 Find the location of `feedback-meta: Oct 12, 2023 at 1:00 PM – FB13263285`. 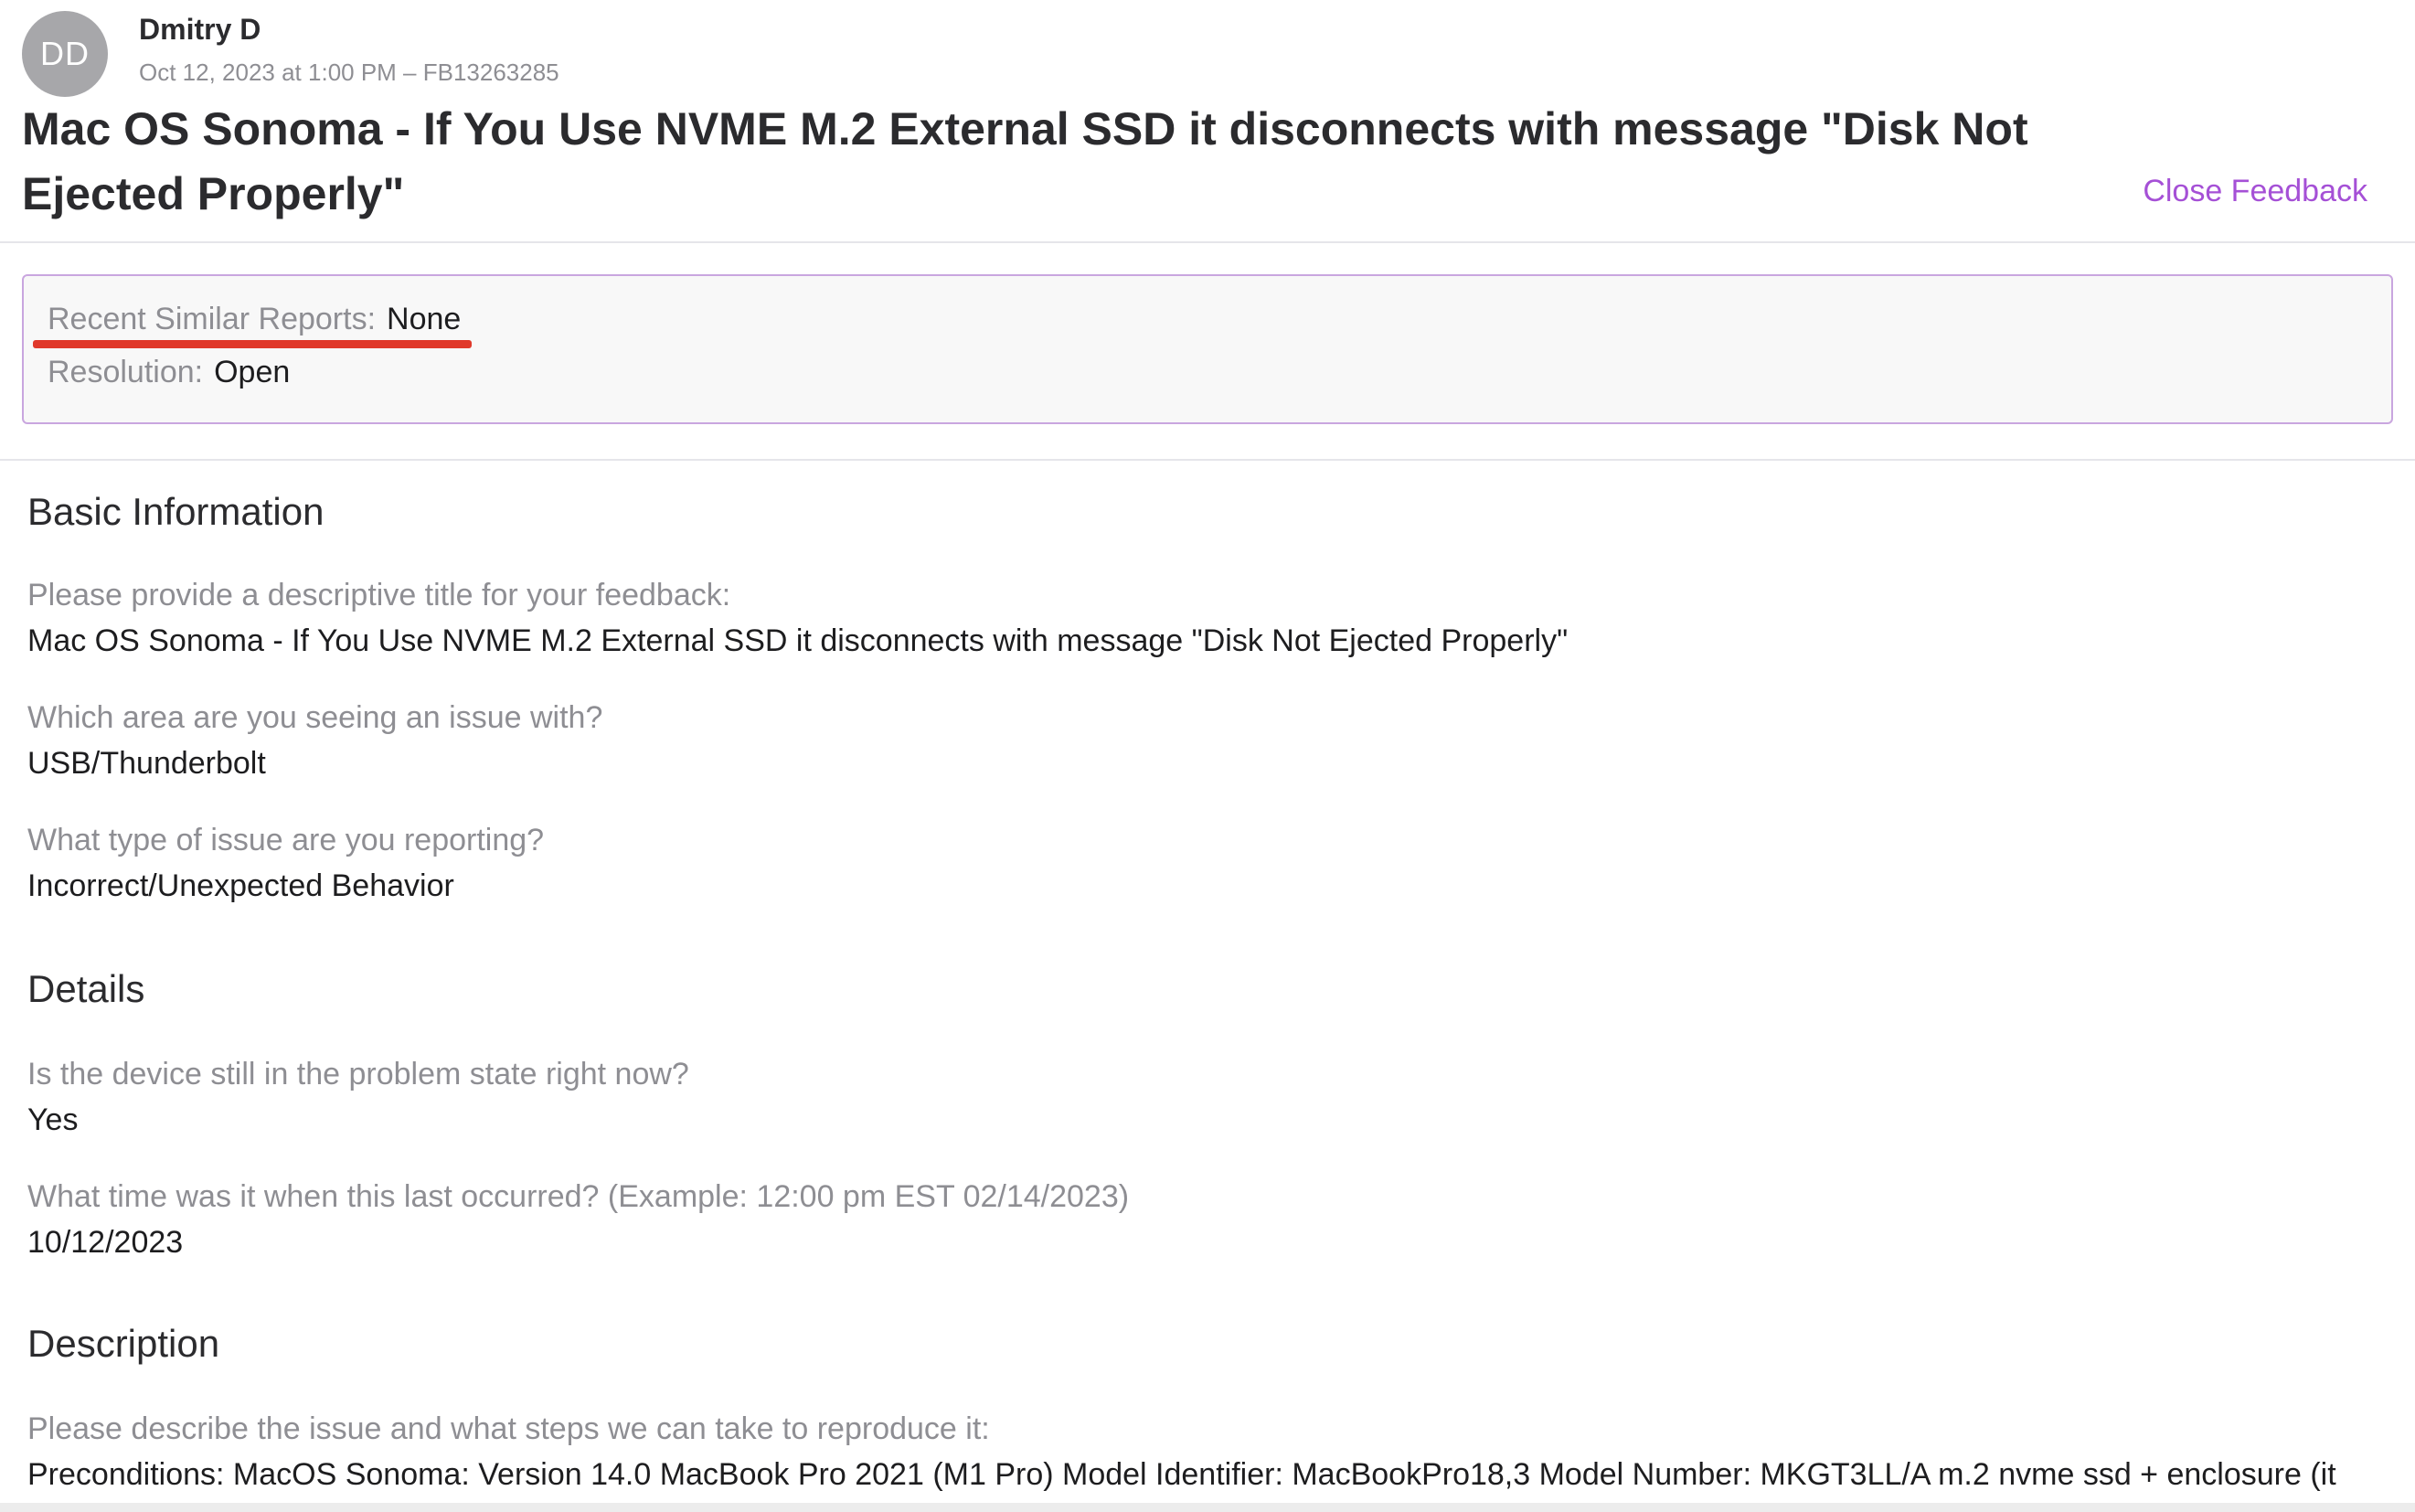

feedback-meta: Oct 12, 2023 at 1:00 PM – FB13263285 is located at coordinates (349, 72).